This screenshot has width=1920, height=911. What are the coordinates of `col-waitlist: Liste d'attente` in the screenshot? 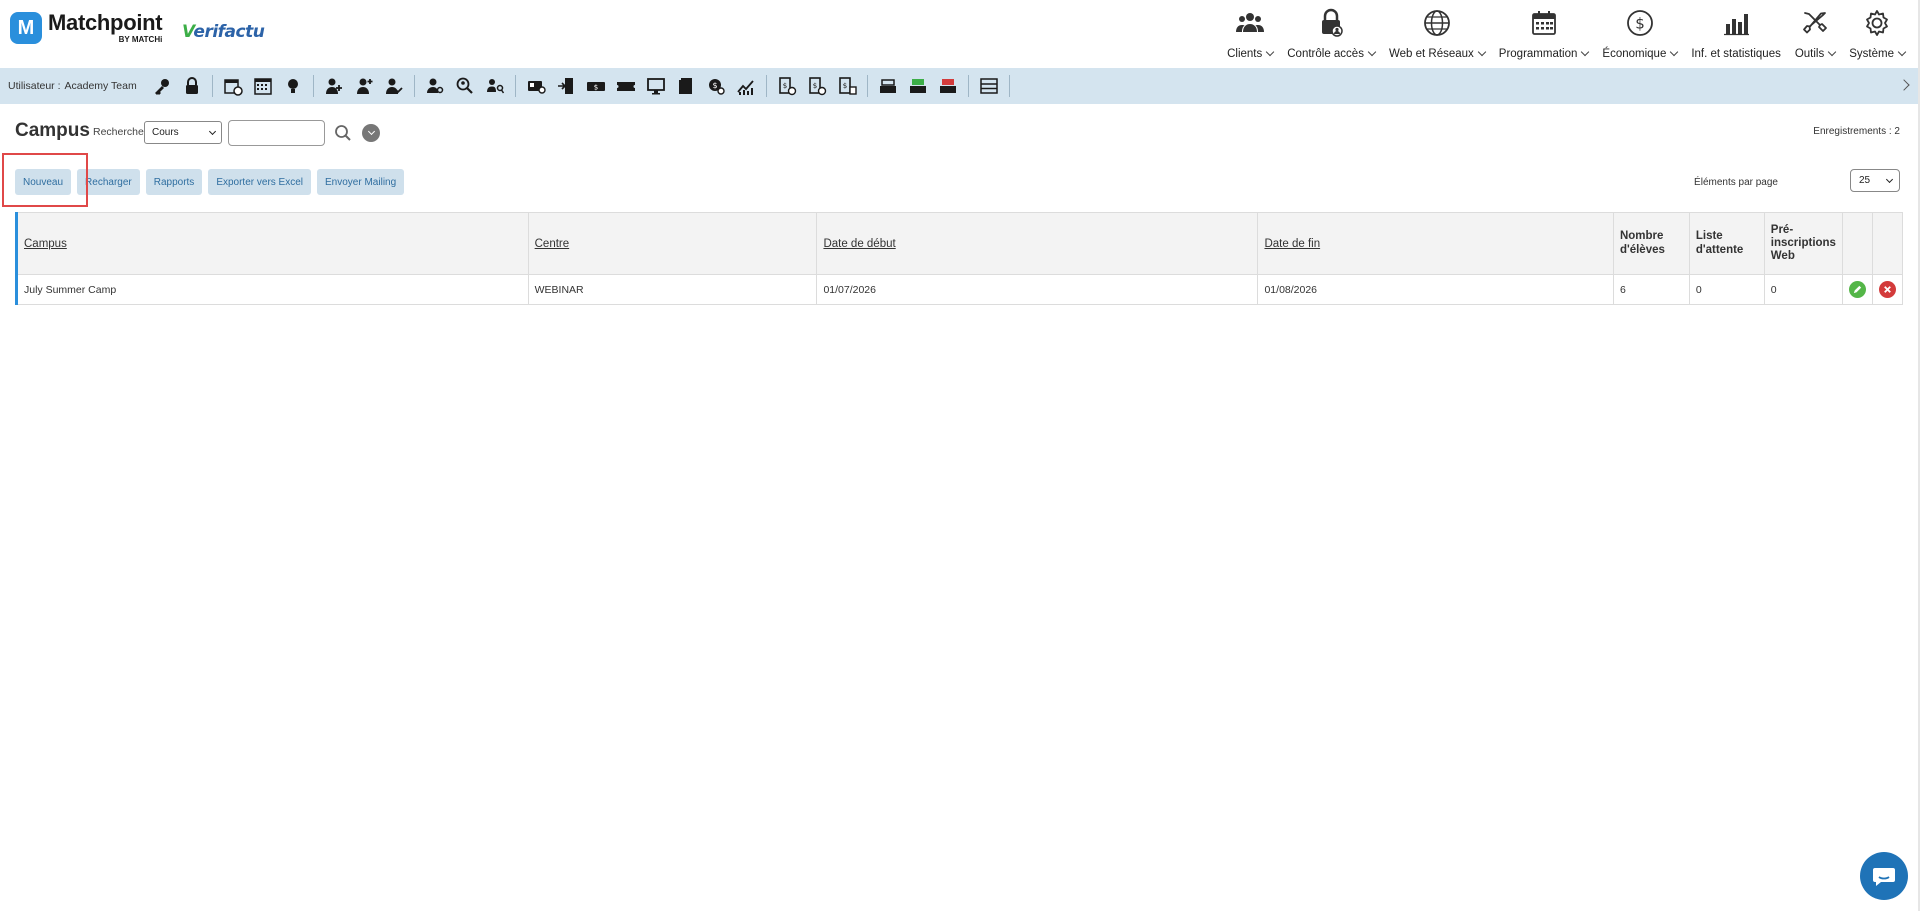 It's located at (1727, 243).